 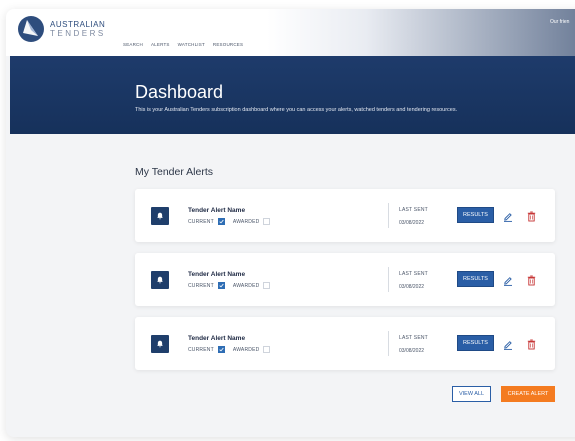 I want to click on page-title: Dashboard, so click(x=179, y=92).